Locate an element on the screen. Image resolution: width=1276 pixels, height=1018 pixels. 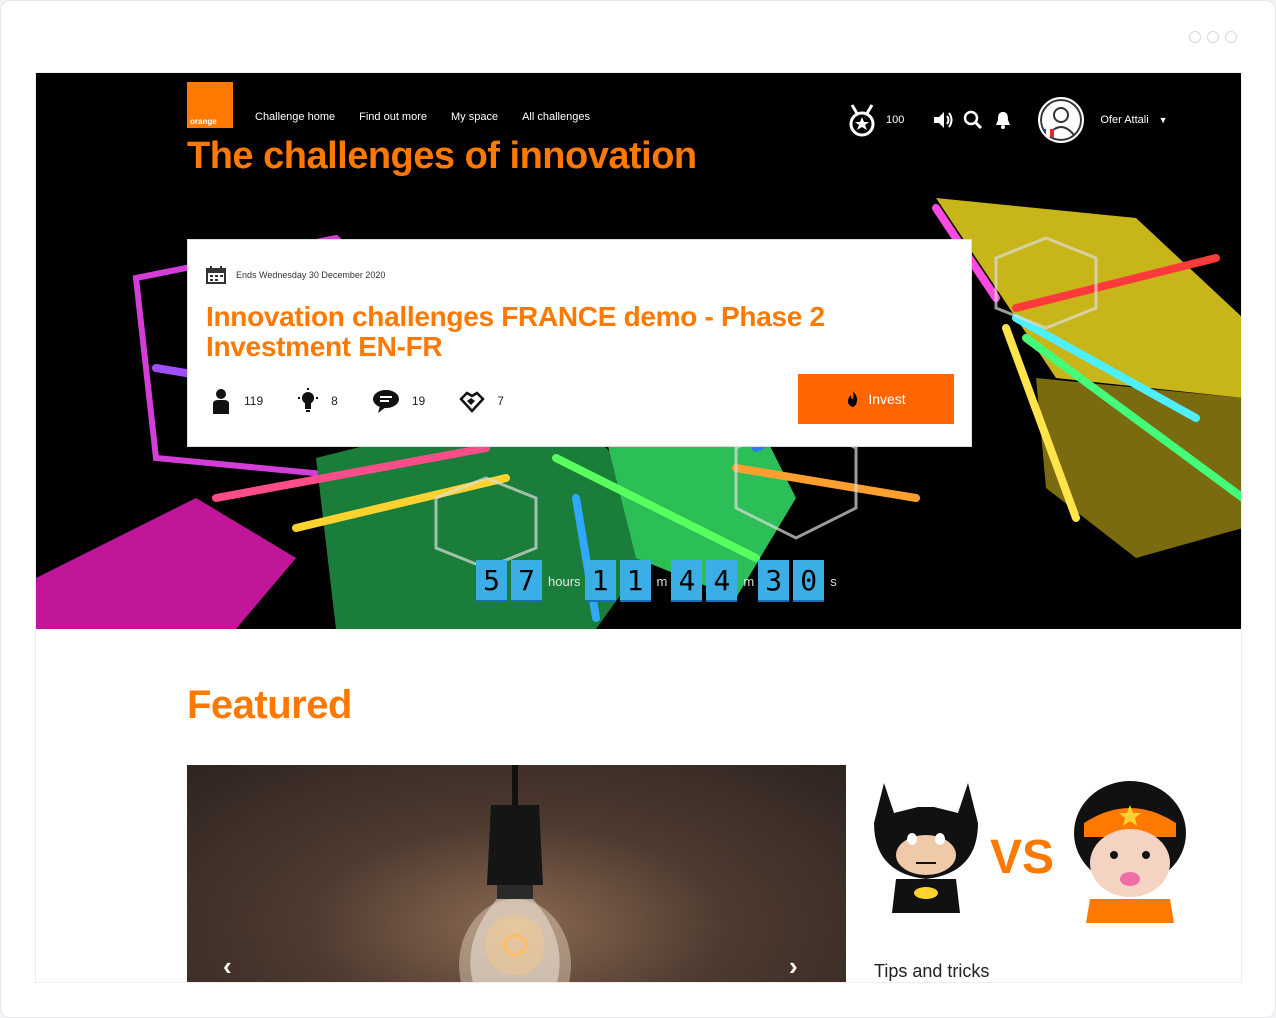
logo-text: orange is located at coordinates (203, 121).